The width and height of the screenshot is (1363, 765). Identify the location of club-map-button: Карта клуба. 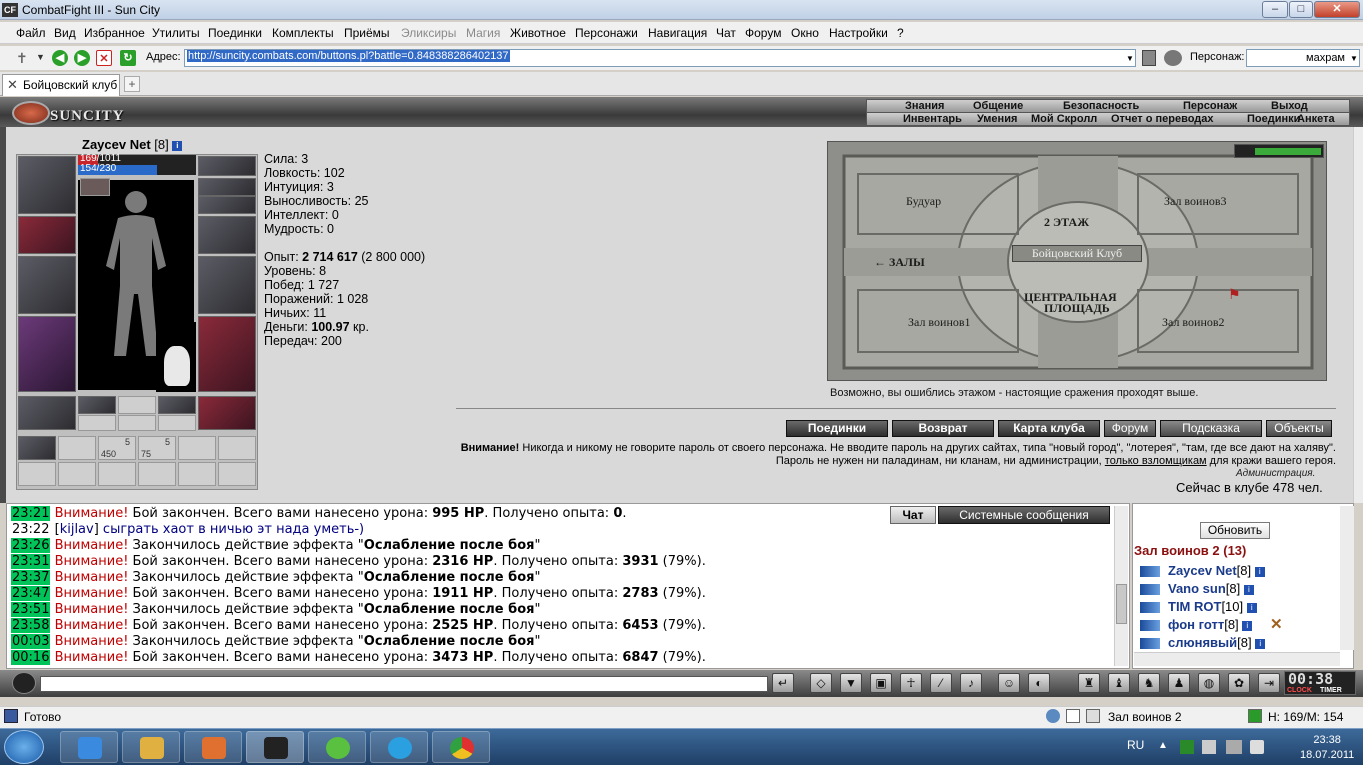
(1049, 428).